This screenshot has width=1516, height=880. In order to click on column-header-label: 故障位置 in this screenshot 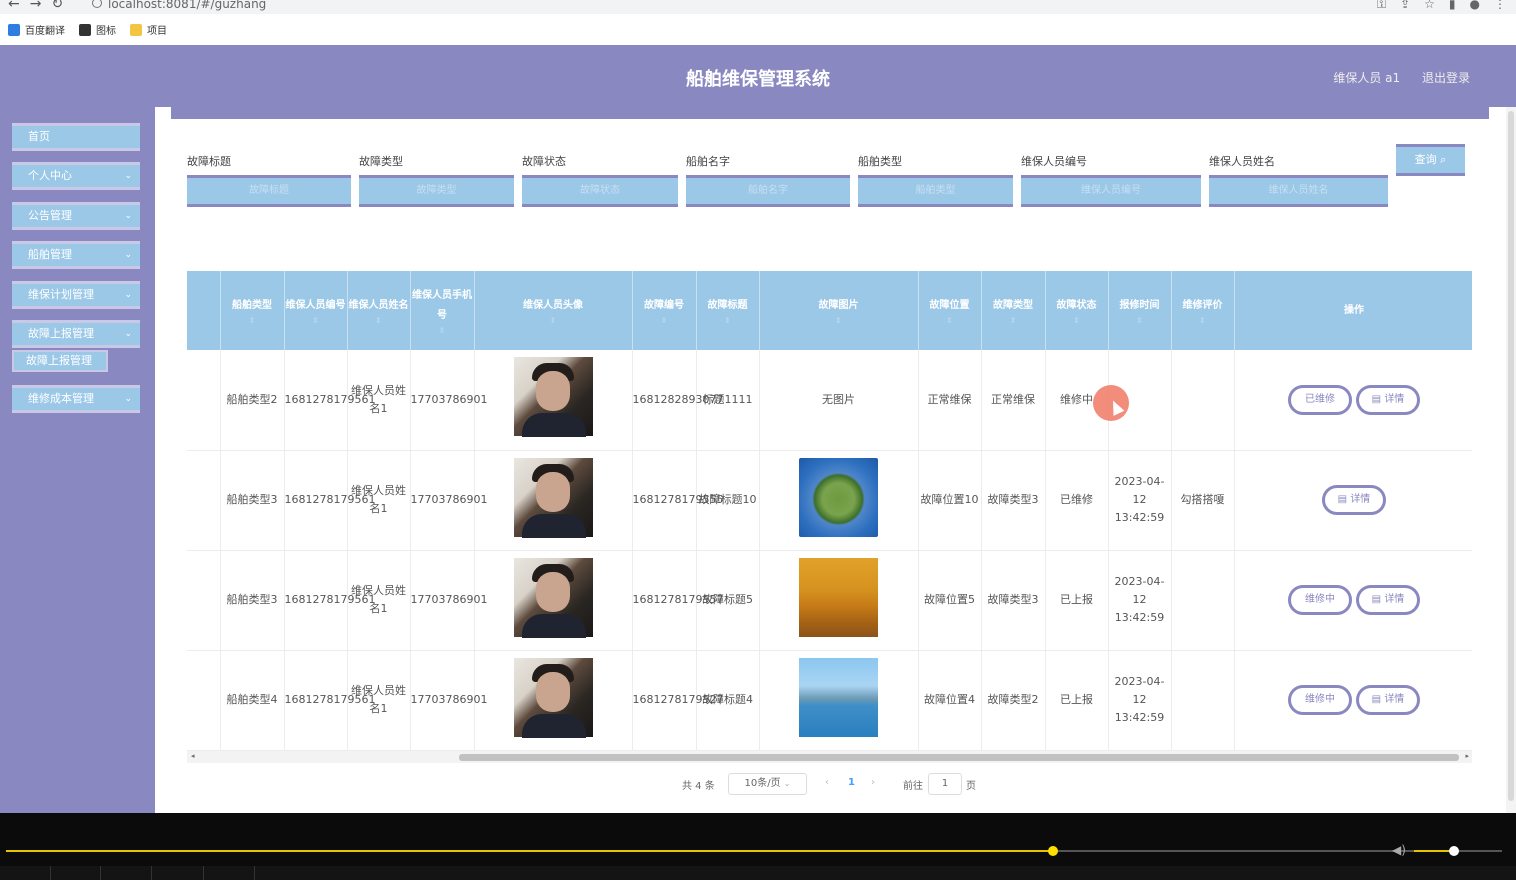, I will do `click(949, 305)`.